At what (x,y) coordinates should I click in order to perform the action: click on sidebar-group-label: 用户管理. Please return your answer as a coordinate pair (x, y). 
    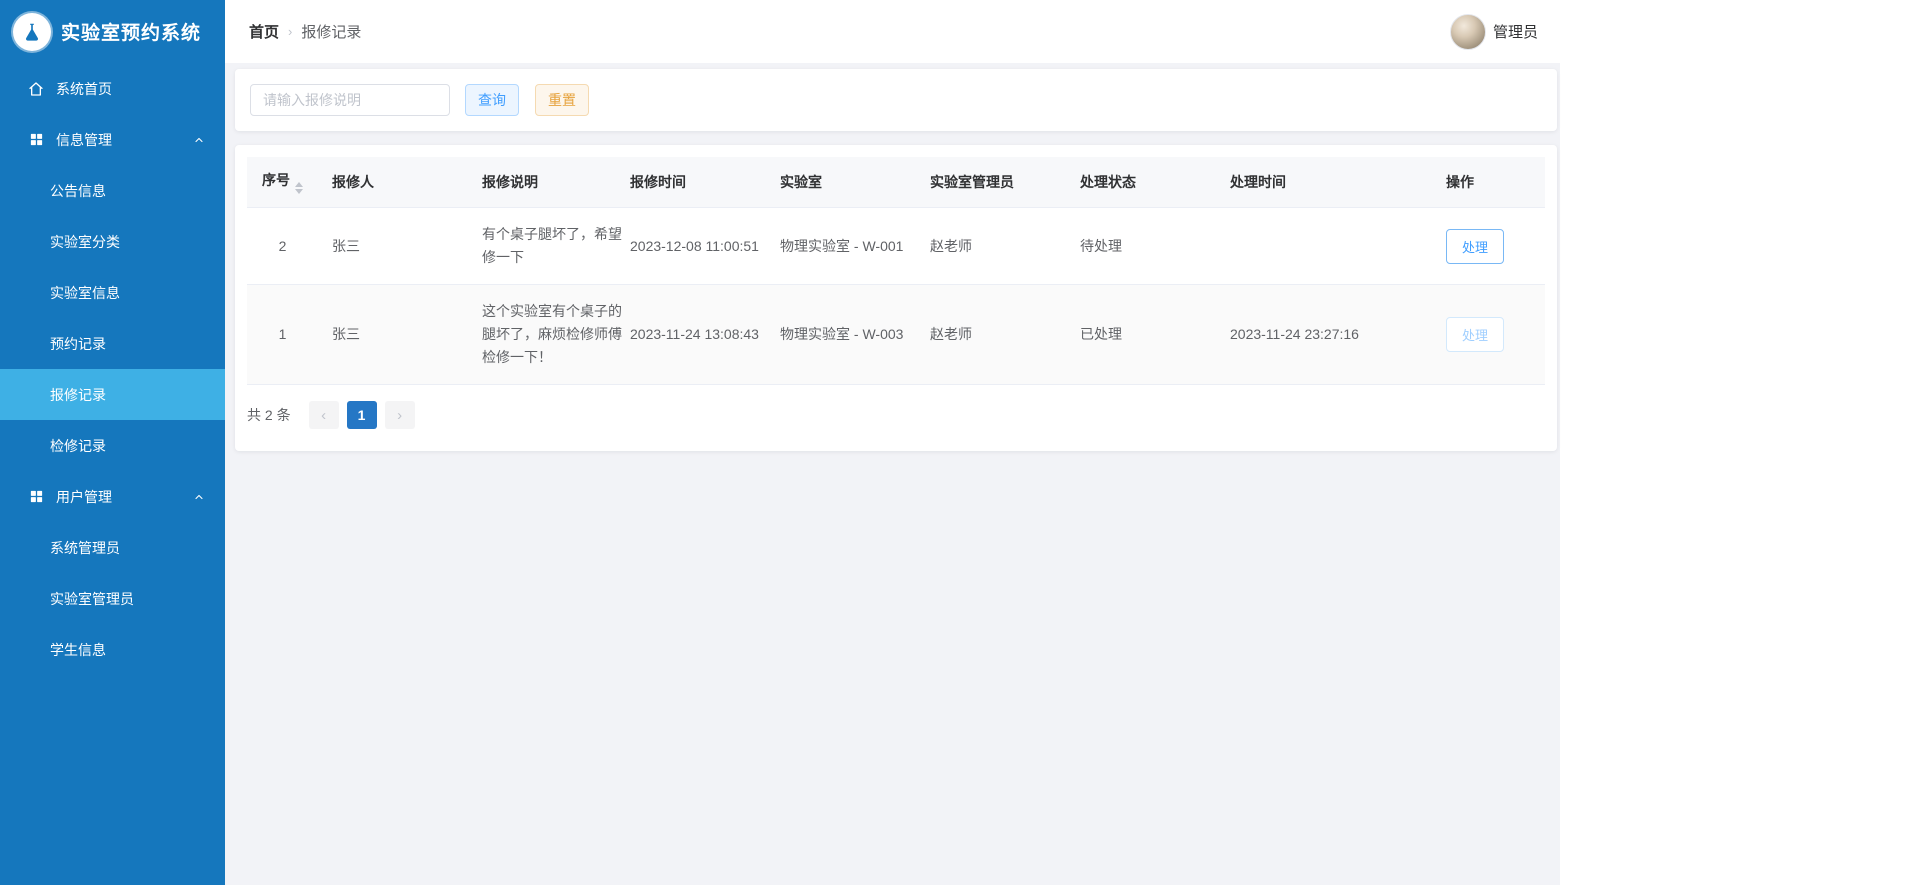
    Looking at the image, I should click on (84, 496).